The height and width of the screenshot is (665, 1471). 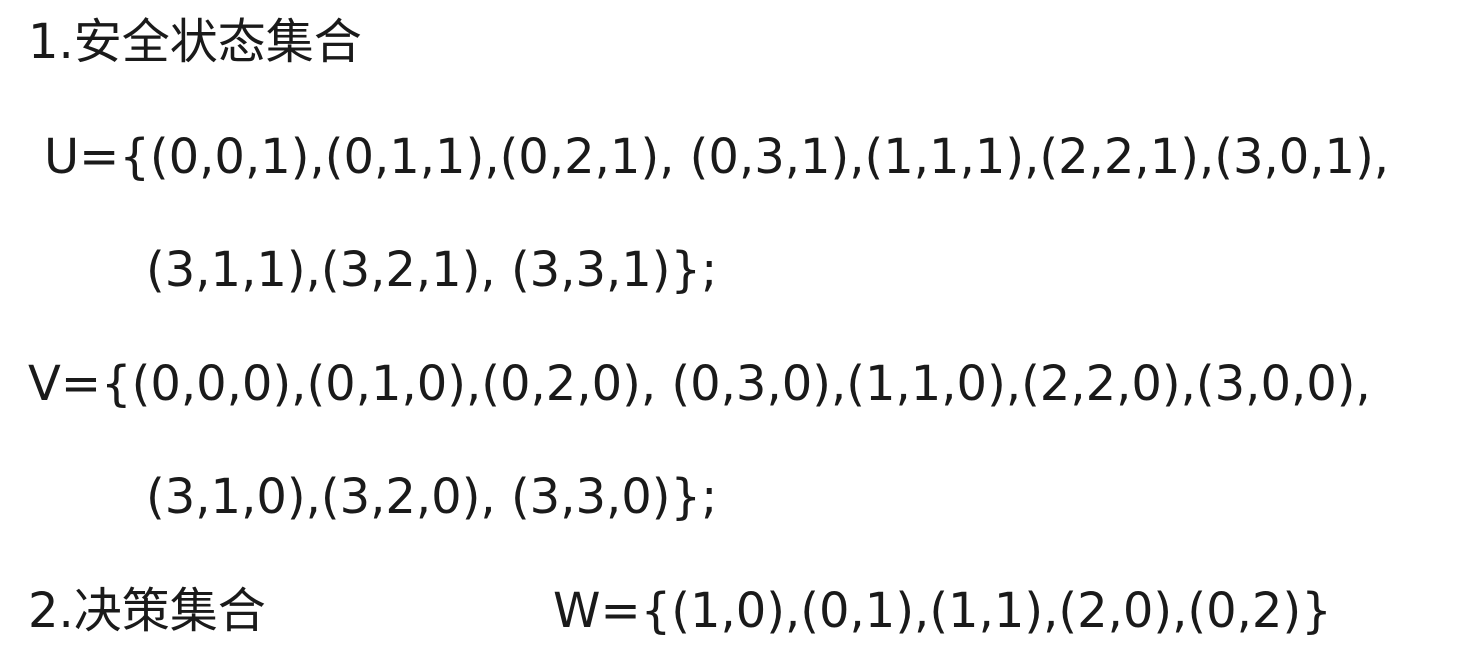 What do you see at coordinates (147, 611) in the screenshot?
I see `decision-set-heading: 2.决策集合` at bounding box center [147, 611].